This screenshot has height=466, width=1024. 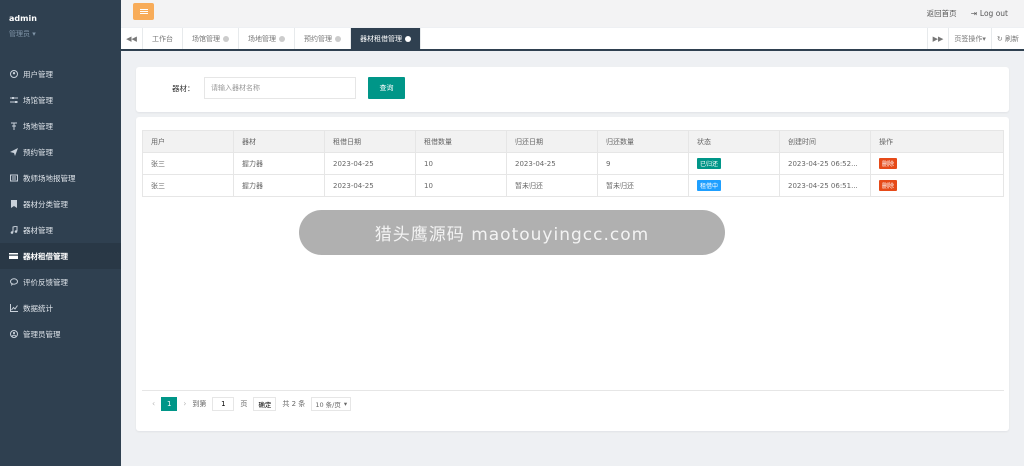 What do you see at coordinates (60, 334) in the screenshot?
I see `sidebar-item-admins: 管理员管理` at bounding box center [60, 334].